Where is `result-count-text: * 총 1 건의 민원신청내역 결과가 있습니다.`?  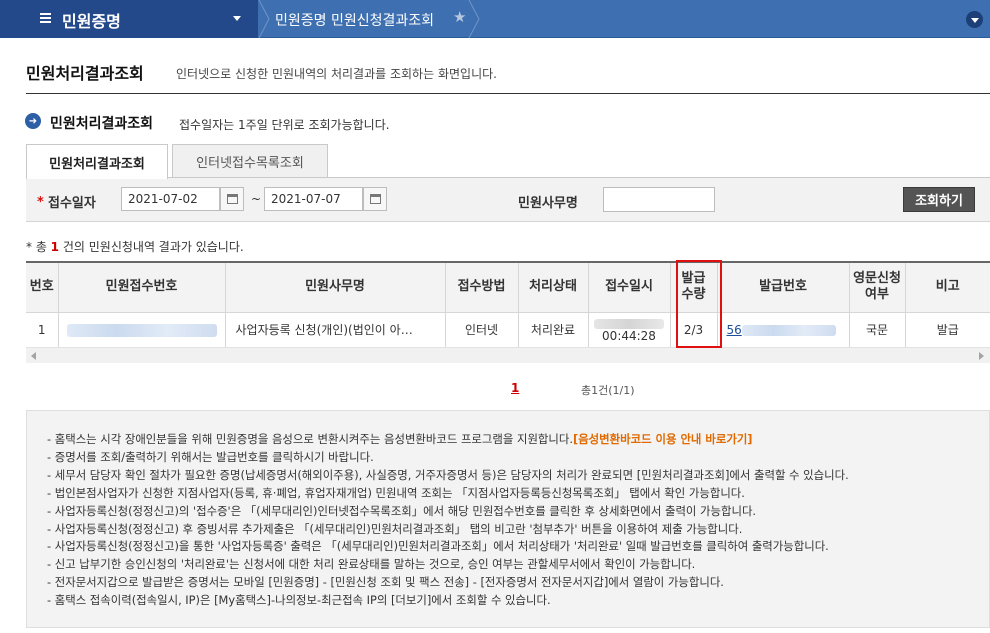 result-count-text: * 총 1 건의 민원신청내역 결과가 있습니다. is located at coordinates (135, 246).